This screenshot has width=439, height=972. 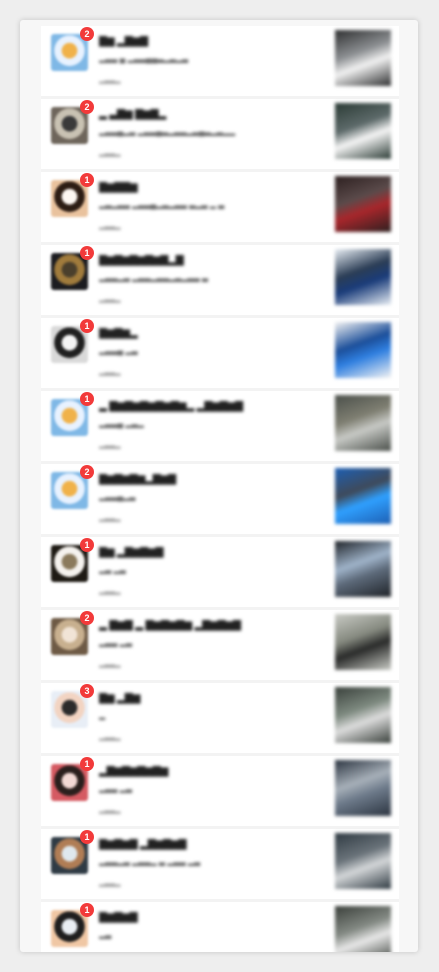 I want to click on message-title: ▂ ▃▇▆ ▇▆▇▂, so click(x=133, y=114).